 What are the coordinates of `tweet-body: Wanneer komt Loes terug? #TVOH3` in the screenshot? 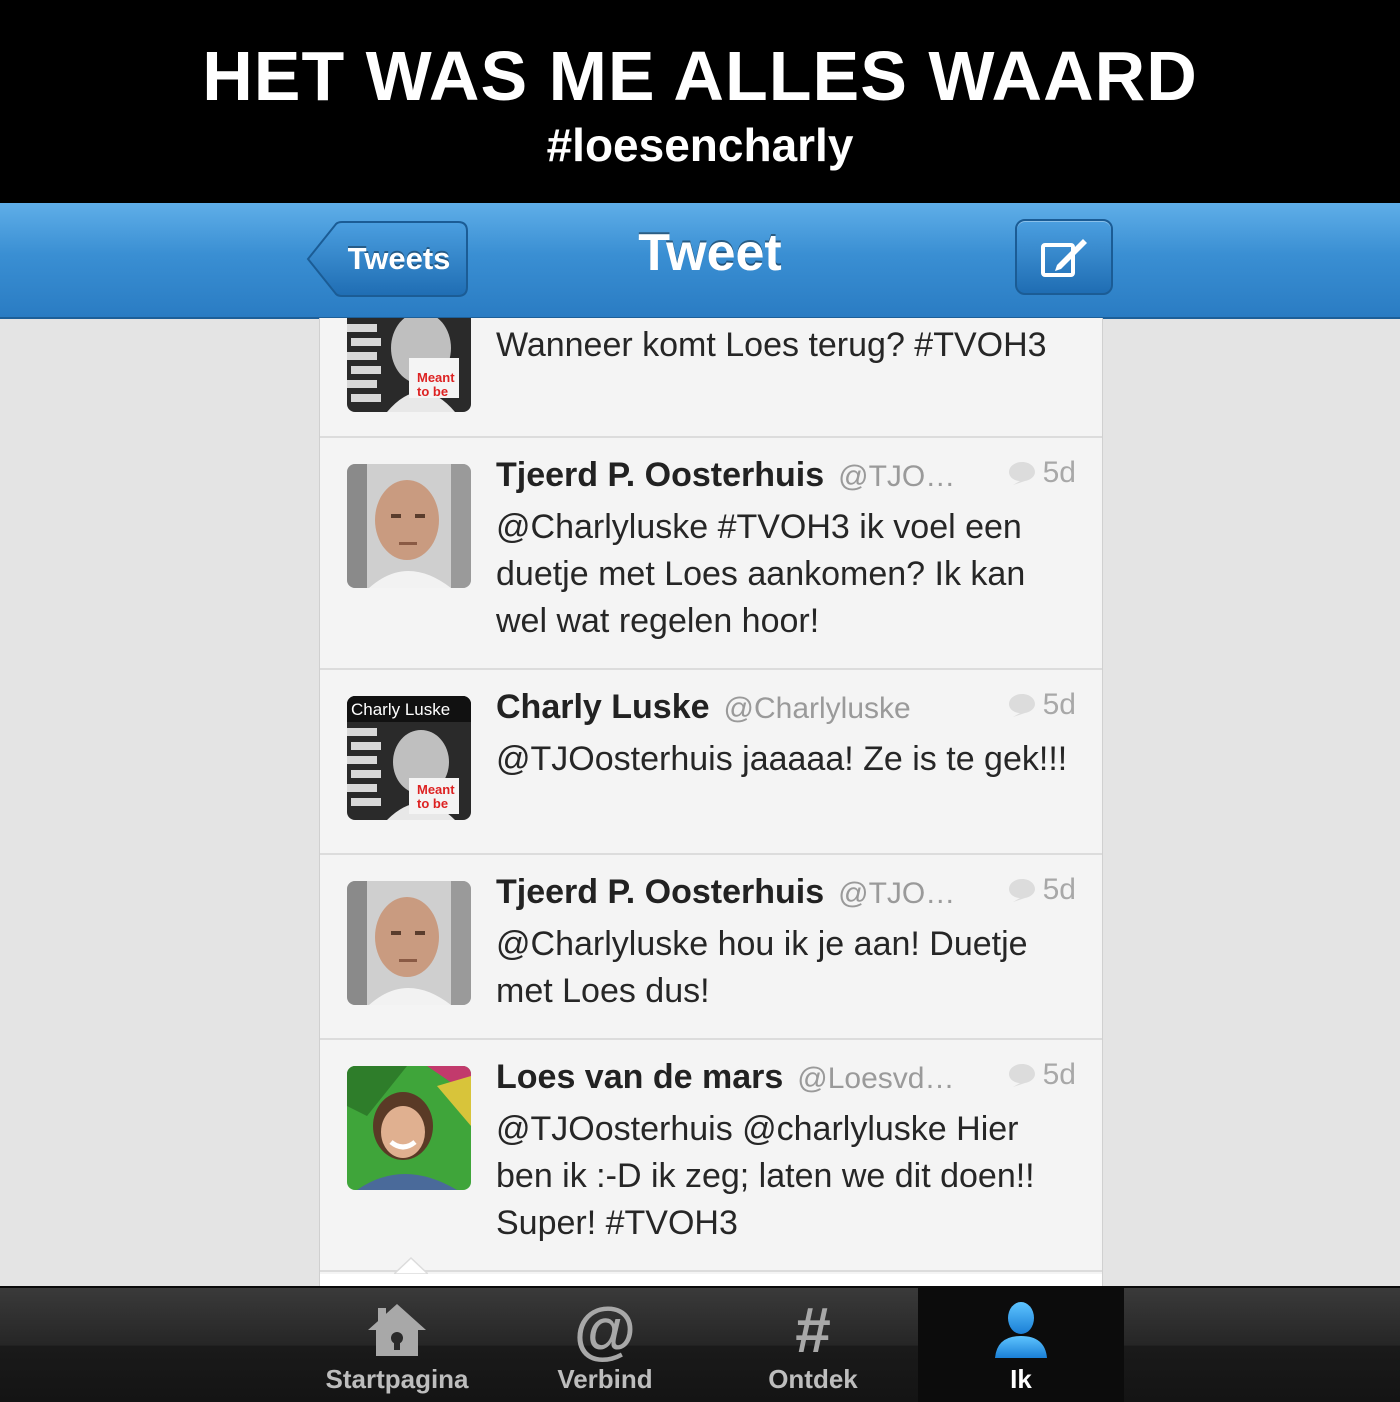 It's located at (786, 345).